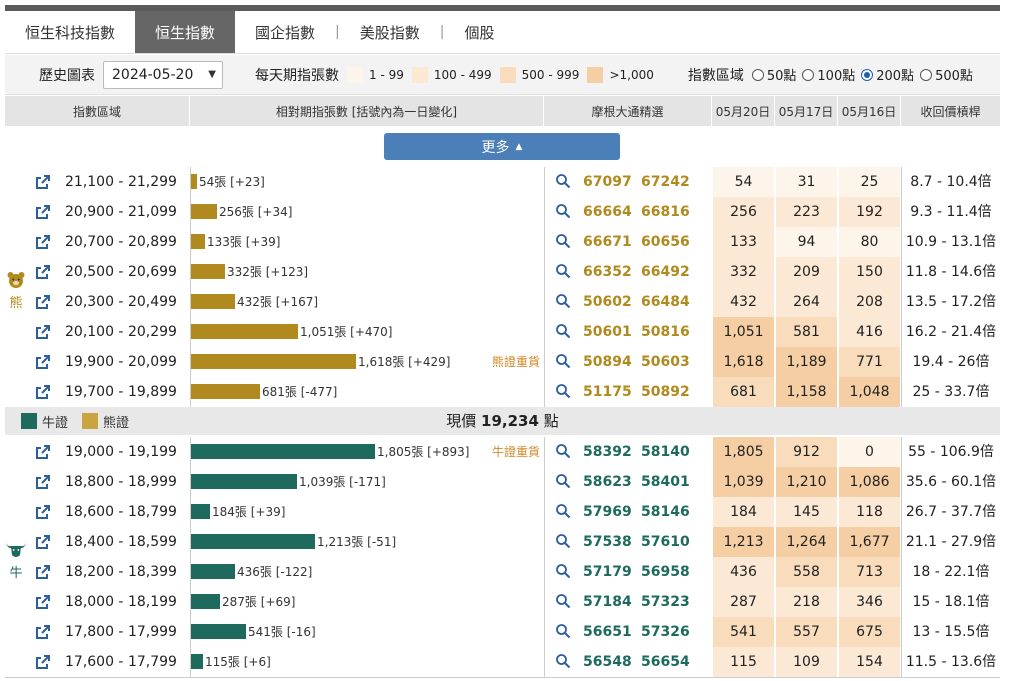 Image resolution: width=1011 pixels, height=681 pixels. Describe the element at coordinates (665, 182) in the screenshot. I see `warrant-code-link: 67242` at that location.